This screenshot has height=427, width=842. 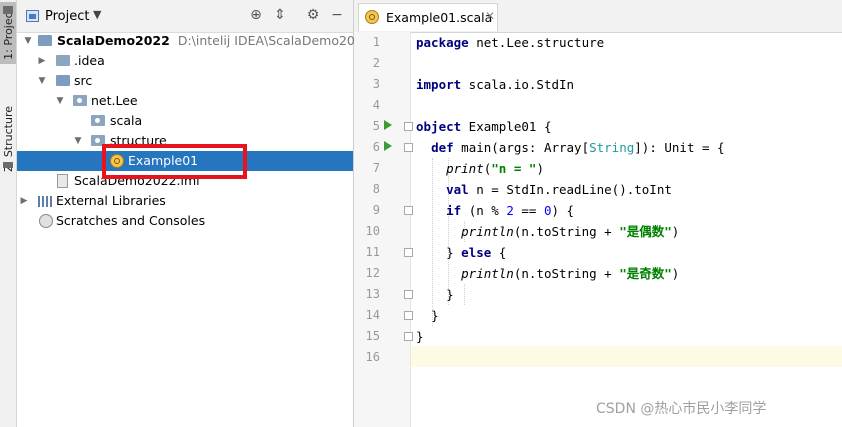 I want to click on editor-tab: Example01.scala ✕, so click(x=428, y=17).